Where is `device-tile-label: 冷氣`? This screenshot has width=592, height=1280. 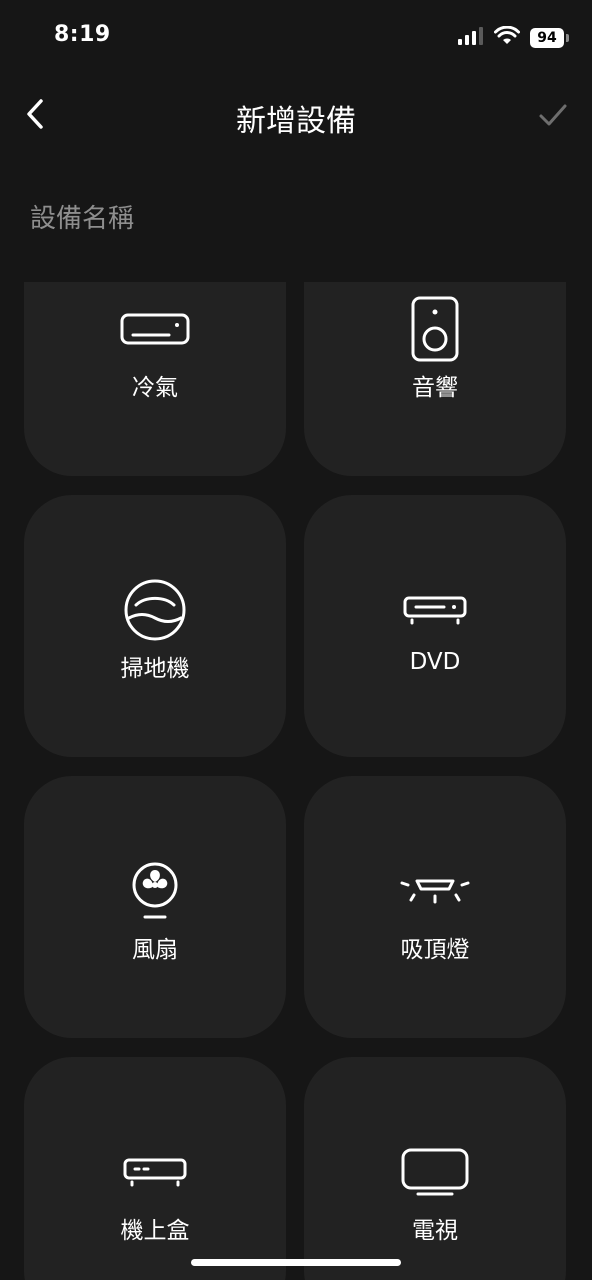
device-tile-label: 冷氣 is located at coordinates (155, 388).